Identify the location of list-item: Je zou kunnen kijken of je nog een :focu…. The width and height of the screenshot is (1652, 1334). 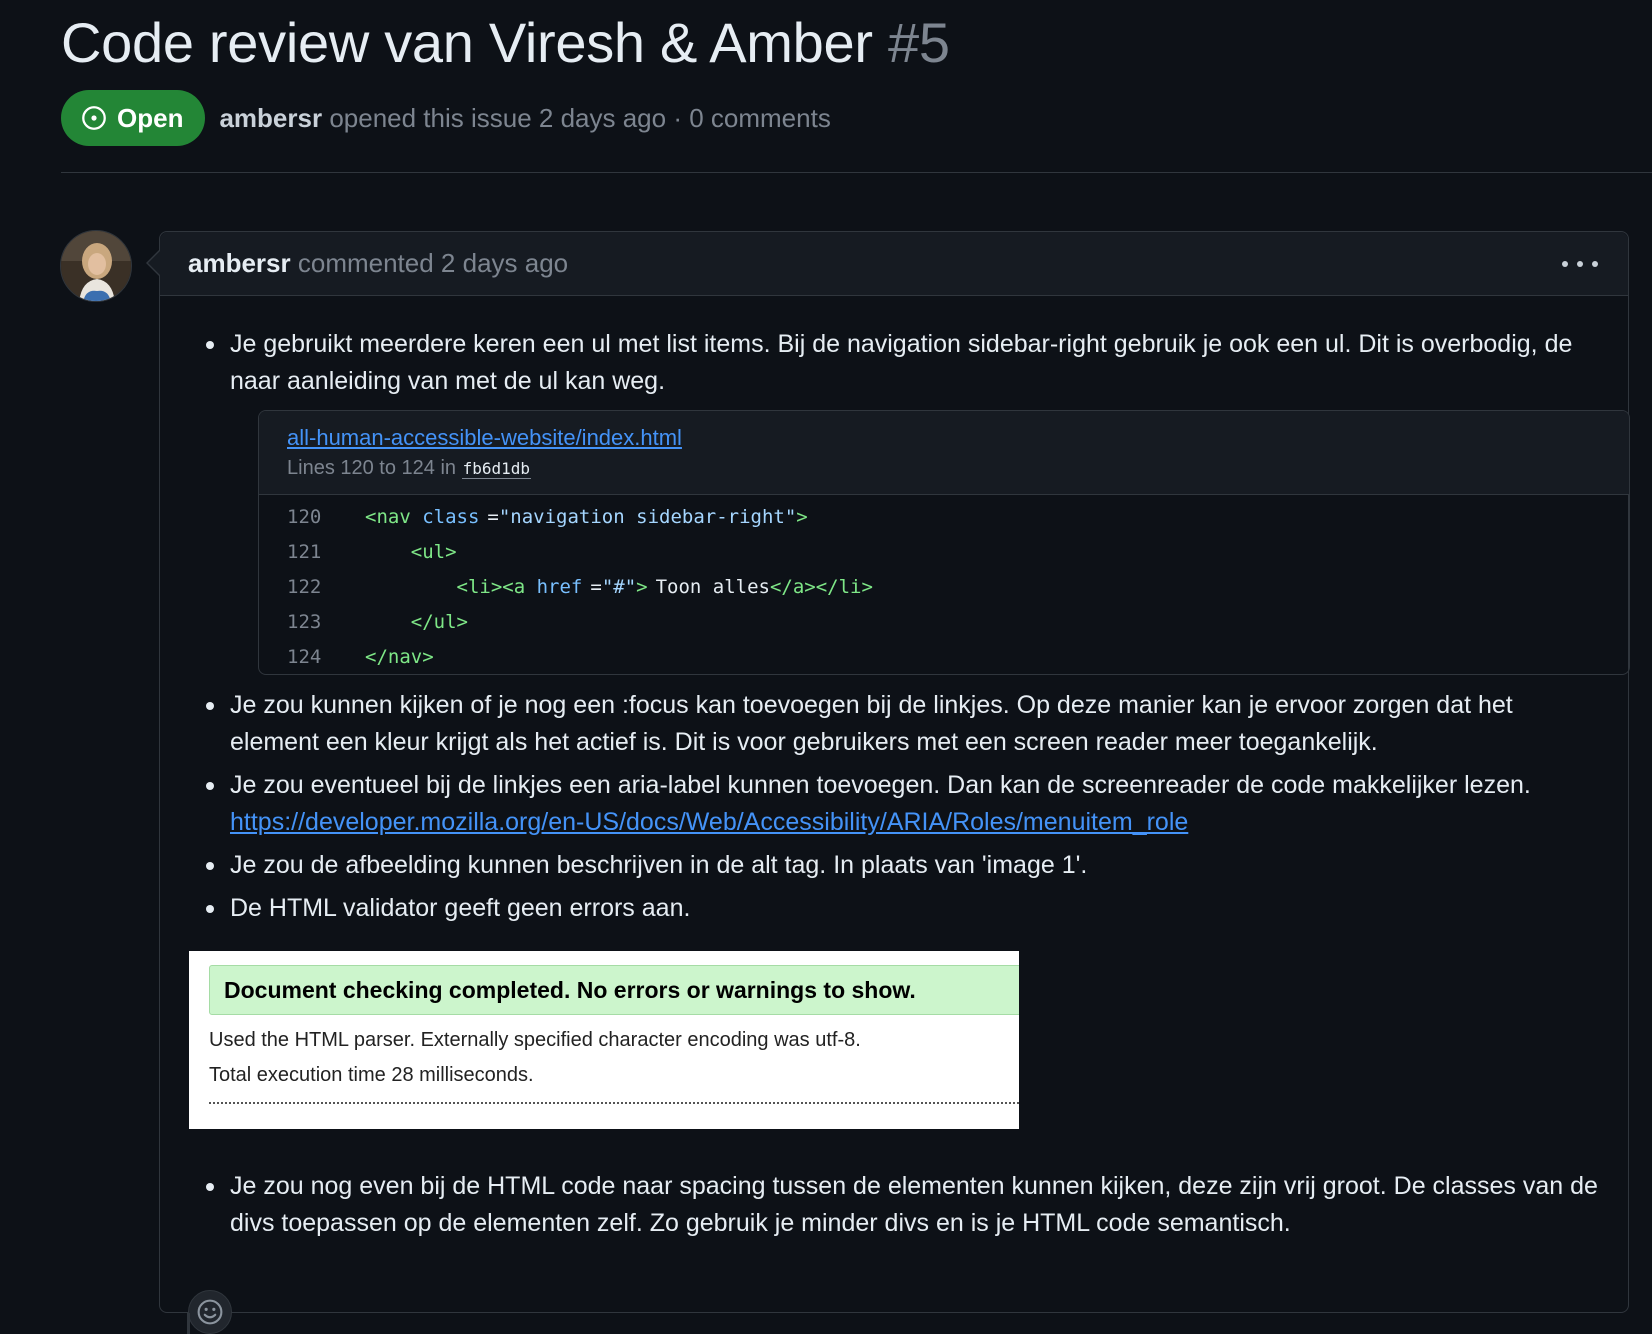
(894, 724).